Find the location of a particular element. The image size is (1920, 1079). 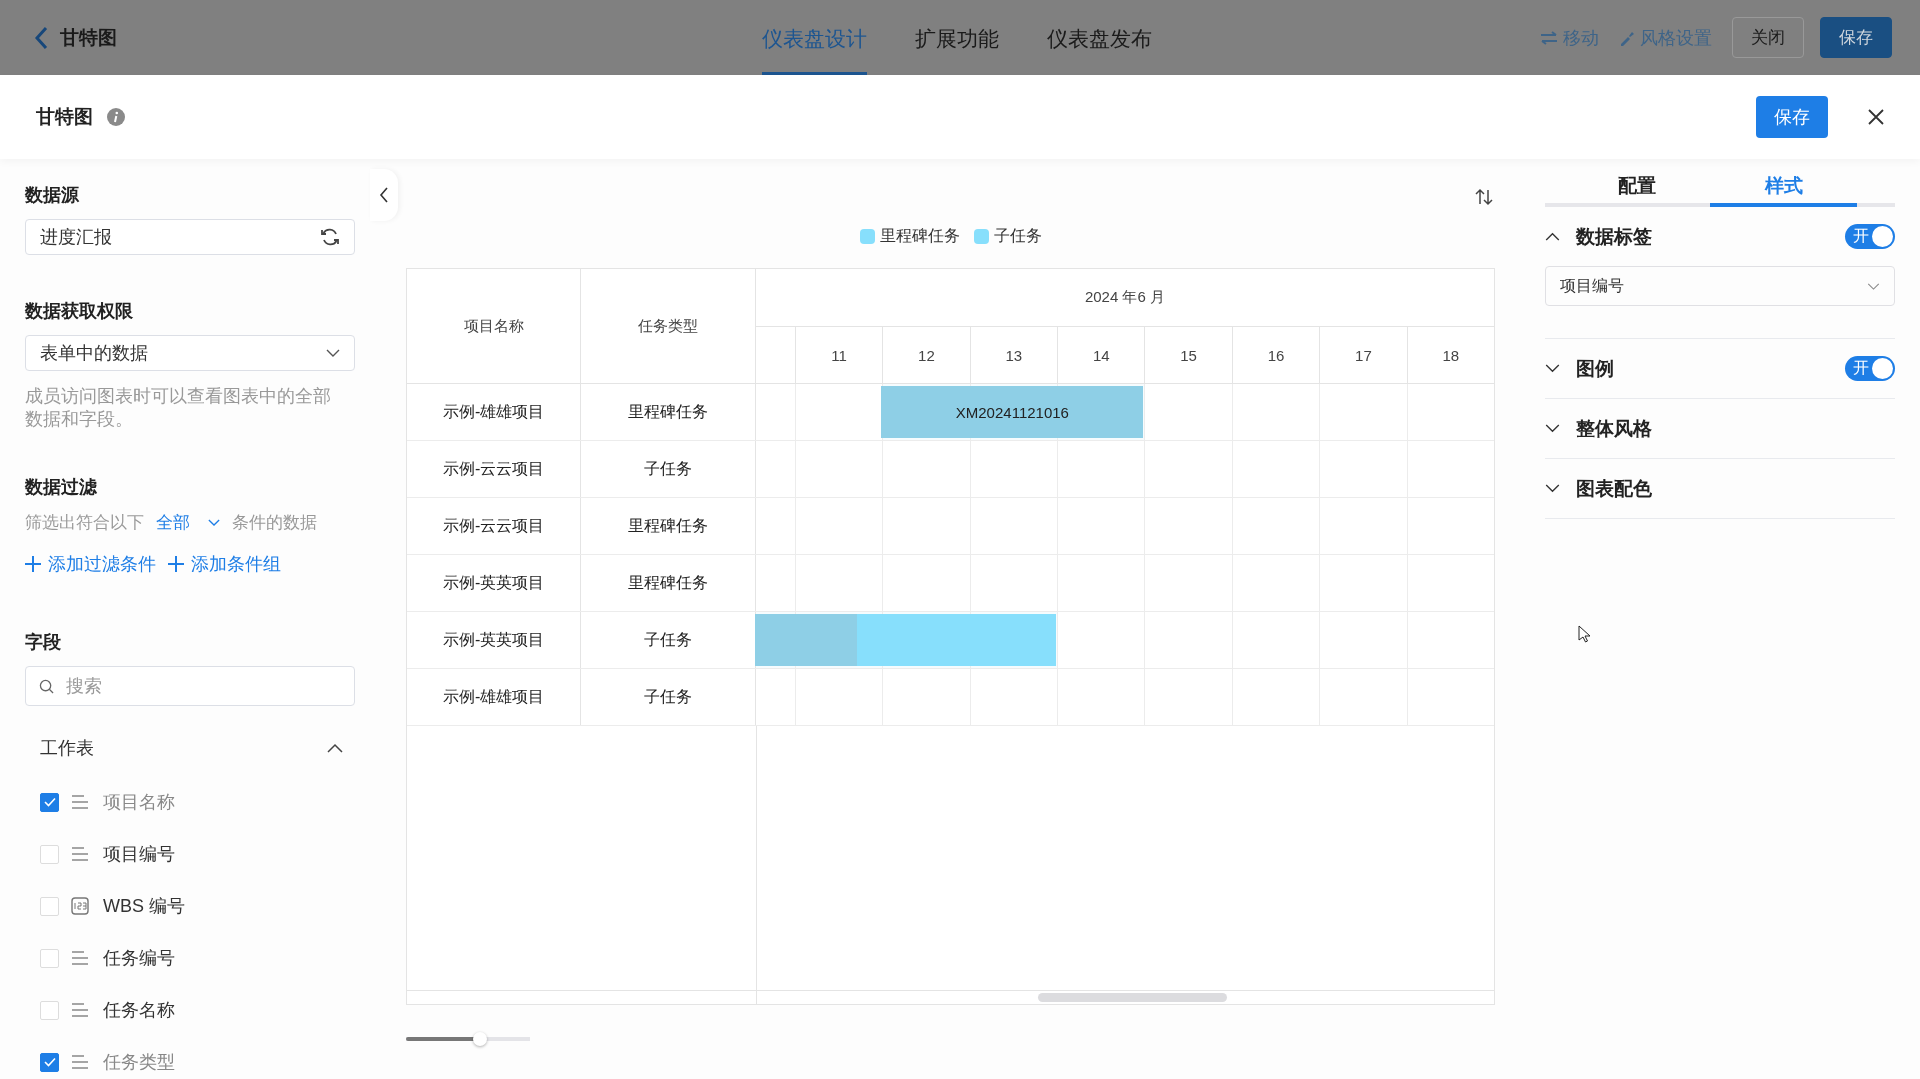

back-icon is located at coordinates (41, 37).